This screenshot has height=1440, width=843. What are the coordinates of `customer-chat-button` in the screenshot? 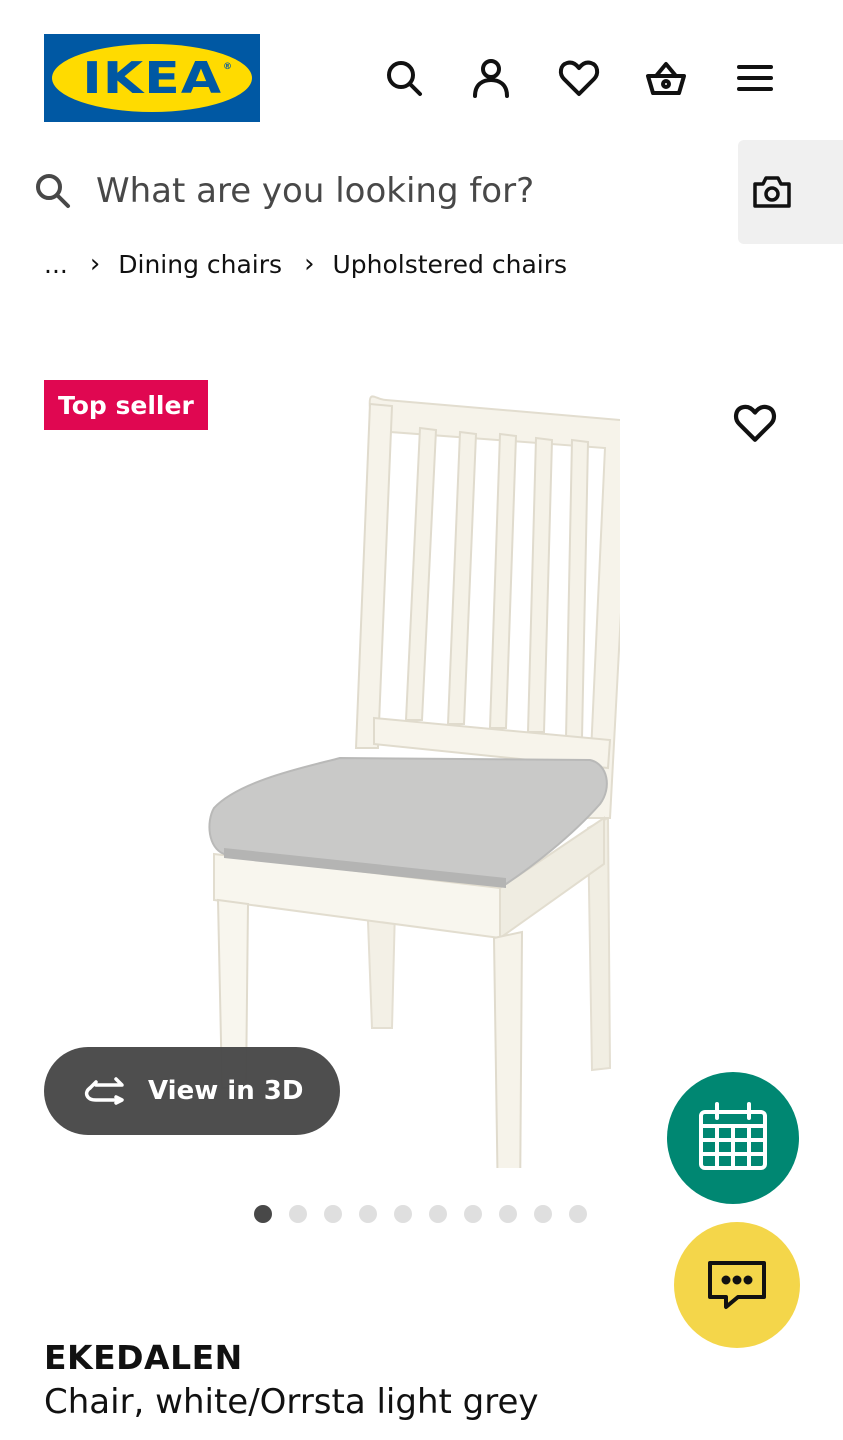 It's located at (737, 1285).